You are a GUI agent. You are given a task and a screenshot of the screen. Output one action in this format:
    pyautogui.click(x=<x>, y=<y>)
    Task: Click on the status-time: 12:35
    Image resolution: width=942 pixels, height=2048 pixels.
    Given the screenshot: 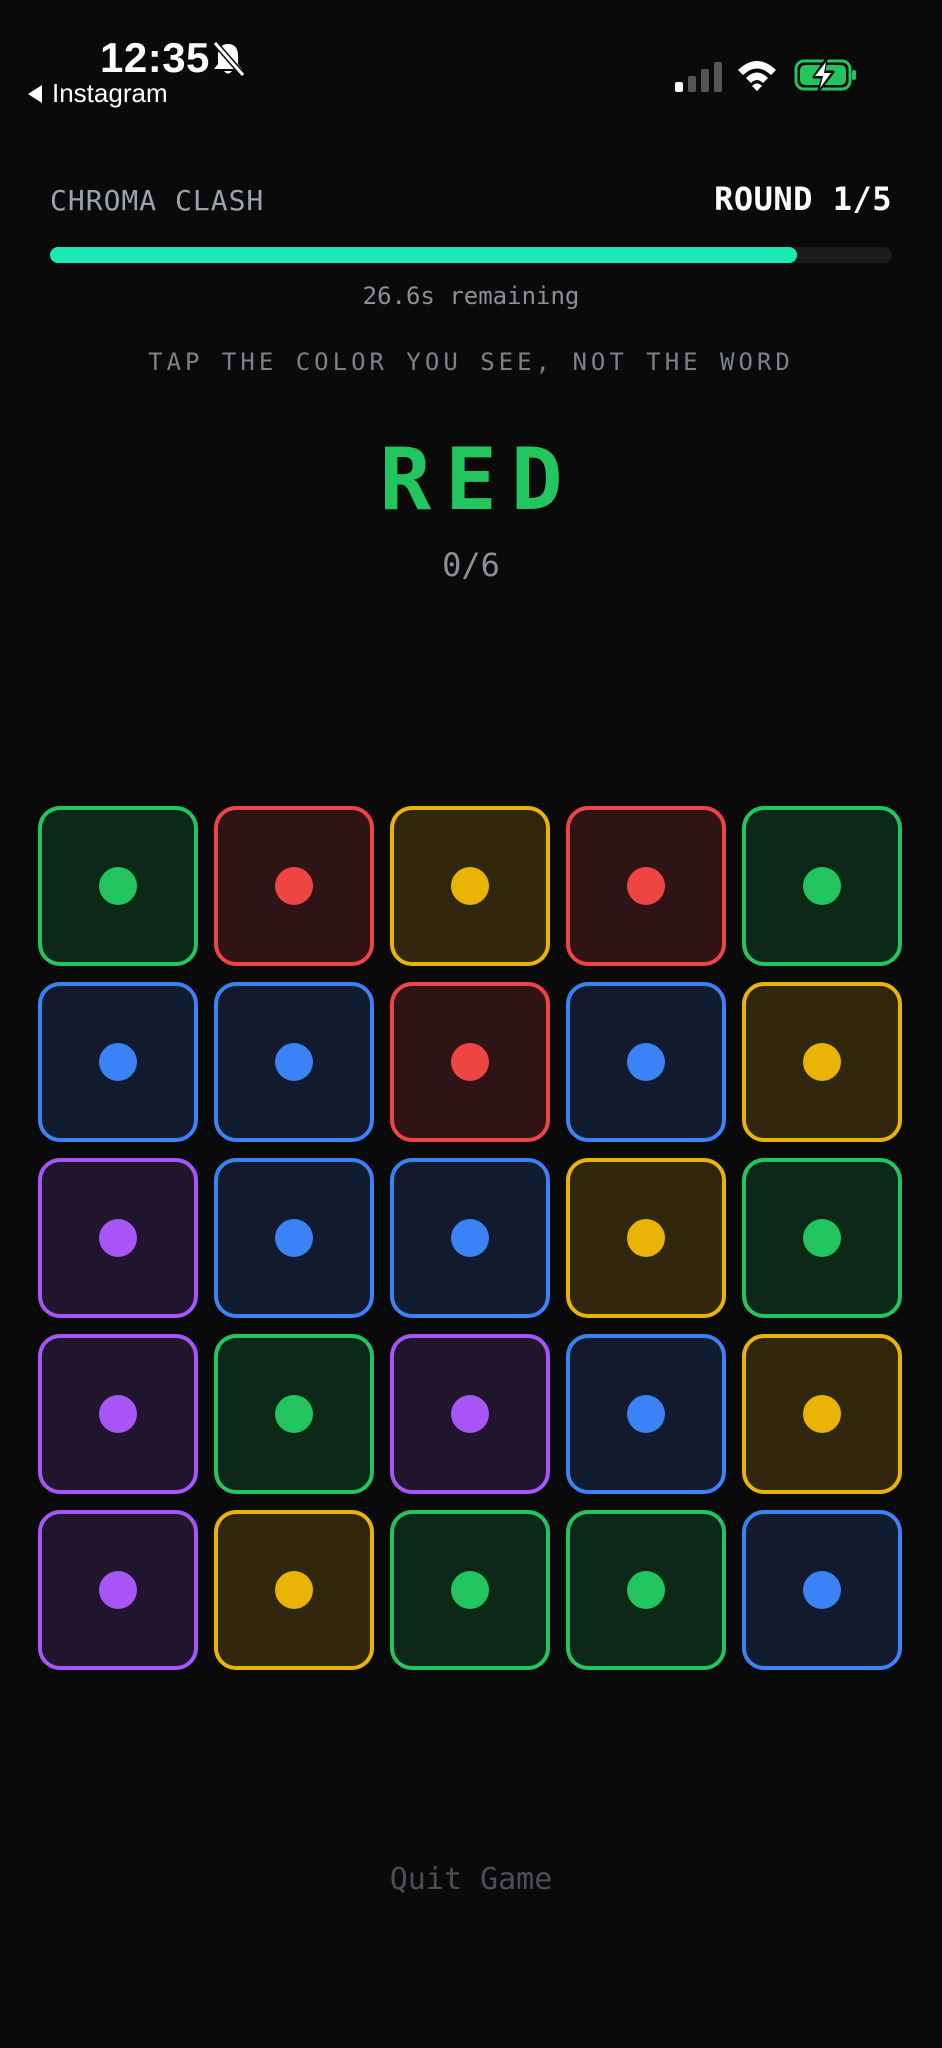 What is the action you would take?
    pyautogui.click(x=155, y=57)
    